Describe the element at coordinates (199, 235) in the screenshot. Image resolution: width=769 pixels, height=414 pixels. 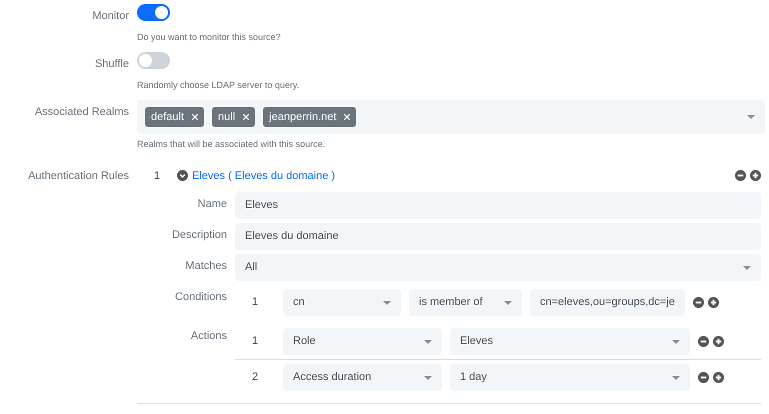
I see `field-label: Description` at that location.